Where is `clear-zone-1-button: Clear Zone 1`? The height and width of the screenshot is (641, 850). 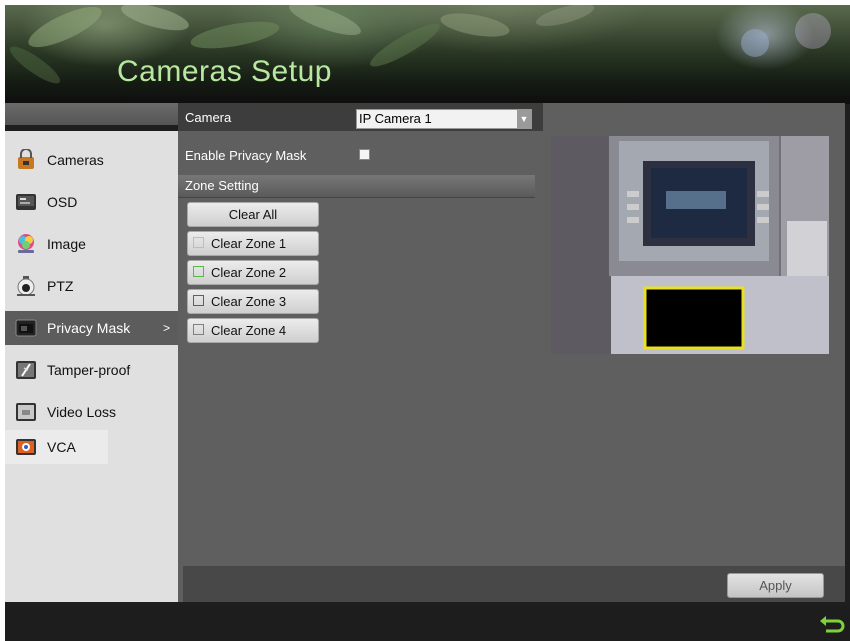 clear-zone-1-button: Clear Zone 1 is located at coordinates (253, 243).